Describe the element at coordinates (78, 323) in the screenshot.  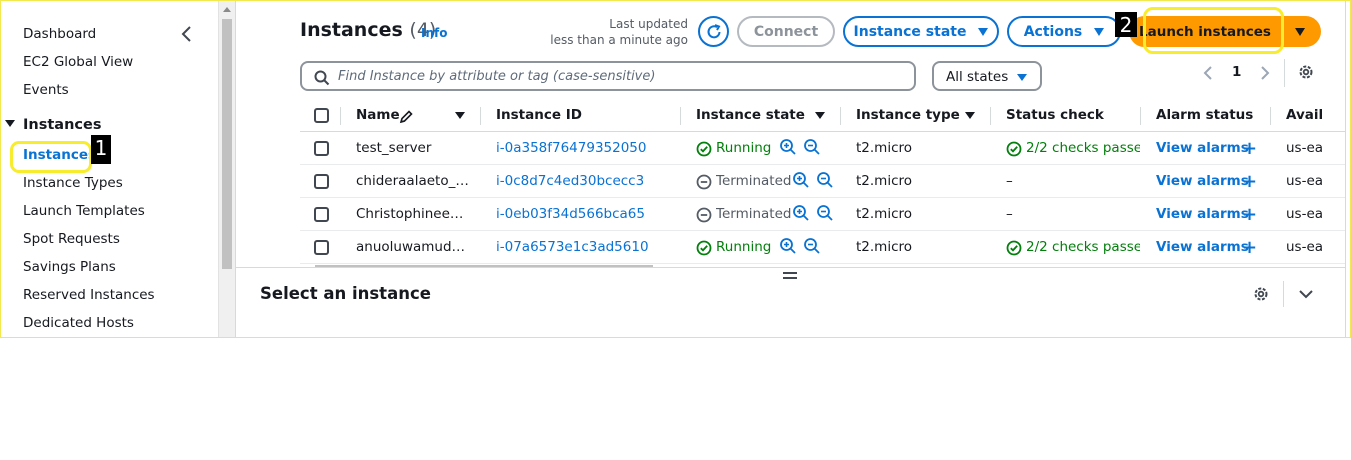
I see `sidebar-item-dedicated-hosts: Dedicated Hosts` at that location.